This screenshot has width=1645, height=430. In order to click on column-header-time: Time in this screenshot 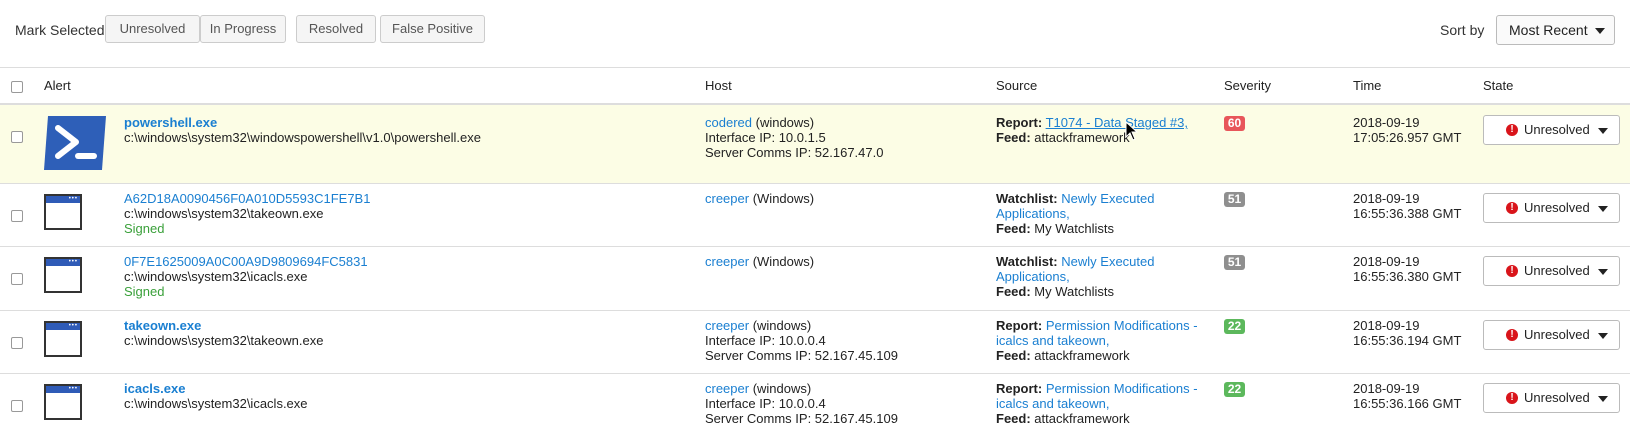, I will do `click(1367, 85)`.